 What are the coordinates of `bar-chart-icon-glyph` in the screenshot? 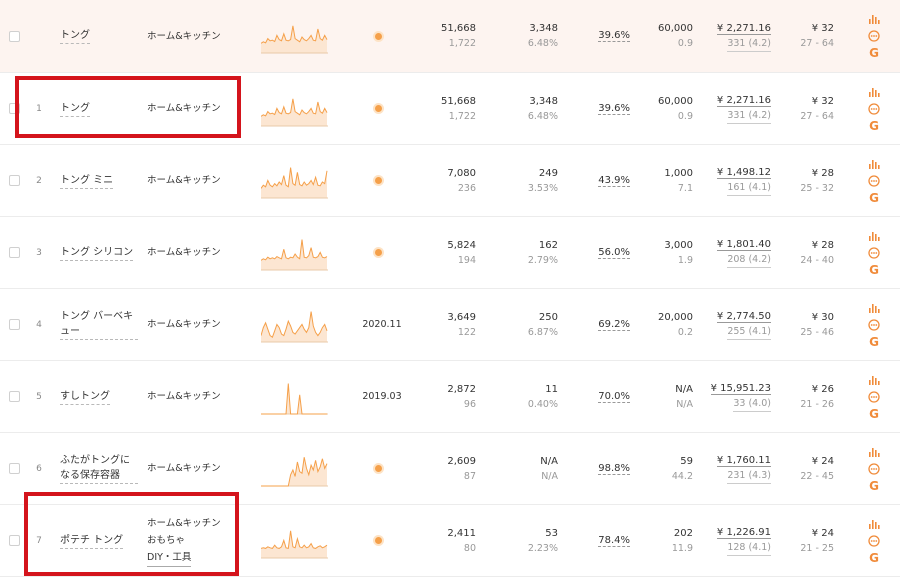 It's located at (874, 19).